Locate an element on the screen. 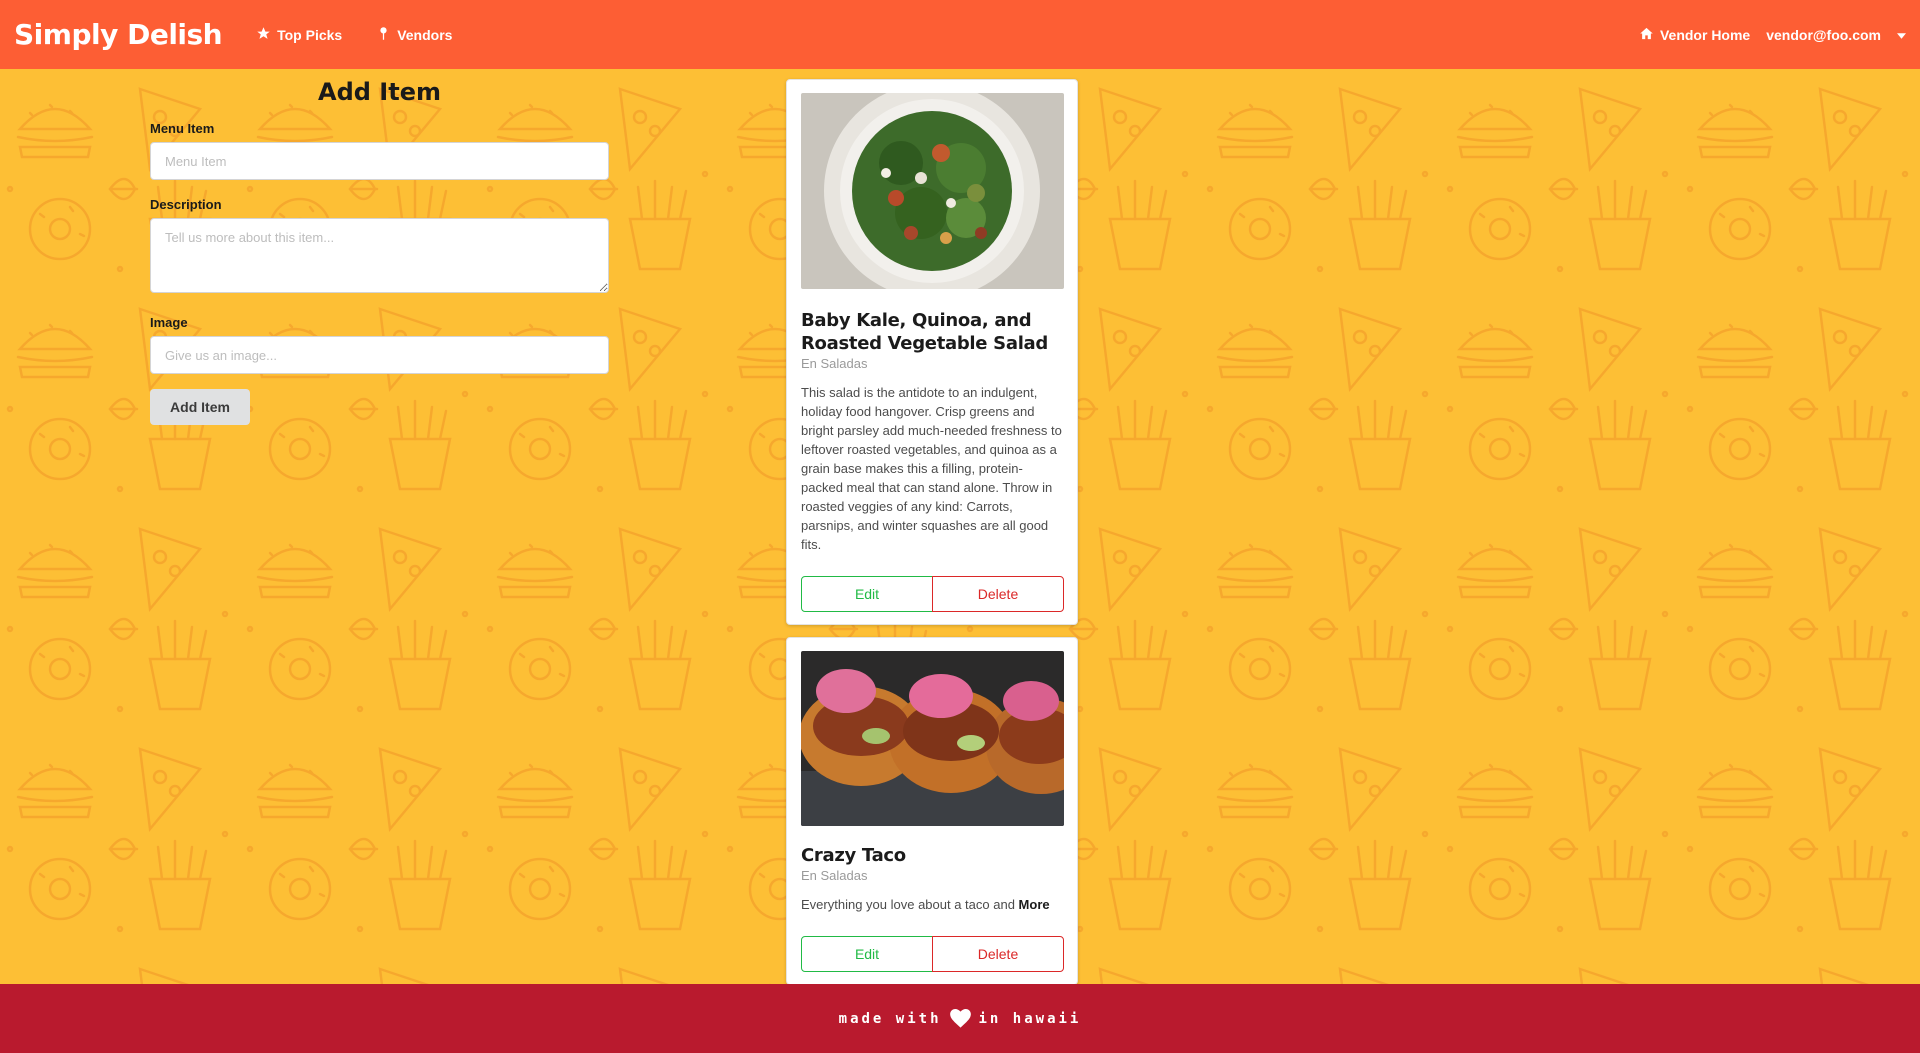 The height and width of the screenshot is (1053, 1920). caret-down-icon is located at coordinates (1901, 35).